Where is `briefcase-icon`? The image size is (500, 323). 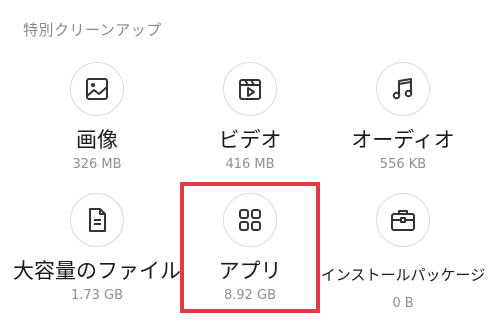
briefcase-icon is located at coordinates (403, 220).